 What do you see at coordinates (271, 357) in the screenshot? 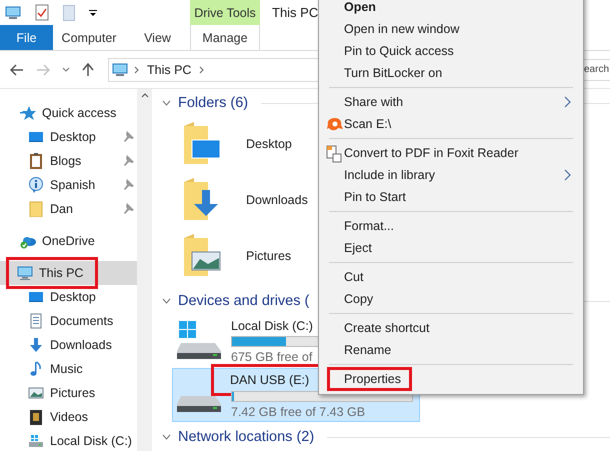
I see `free-space-text: 675 GB free of` at bounding box center [271, 357].